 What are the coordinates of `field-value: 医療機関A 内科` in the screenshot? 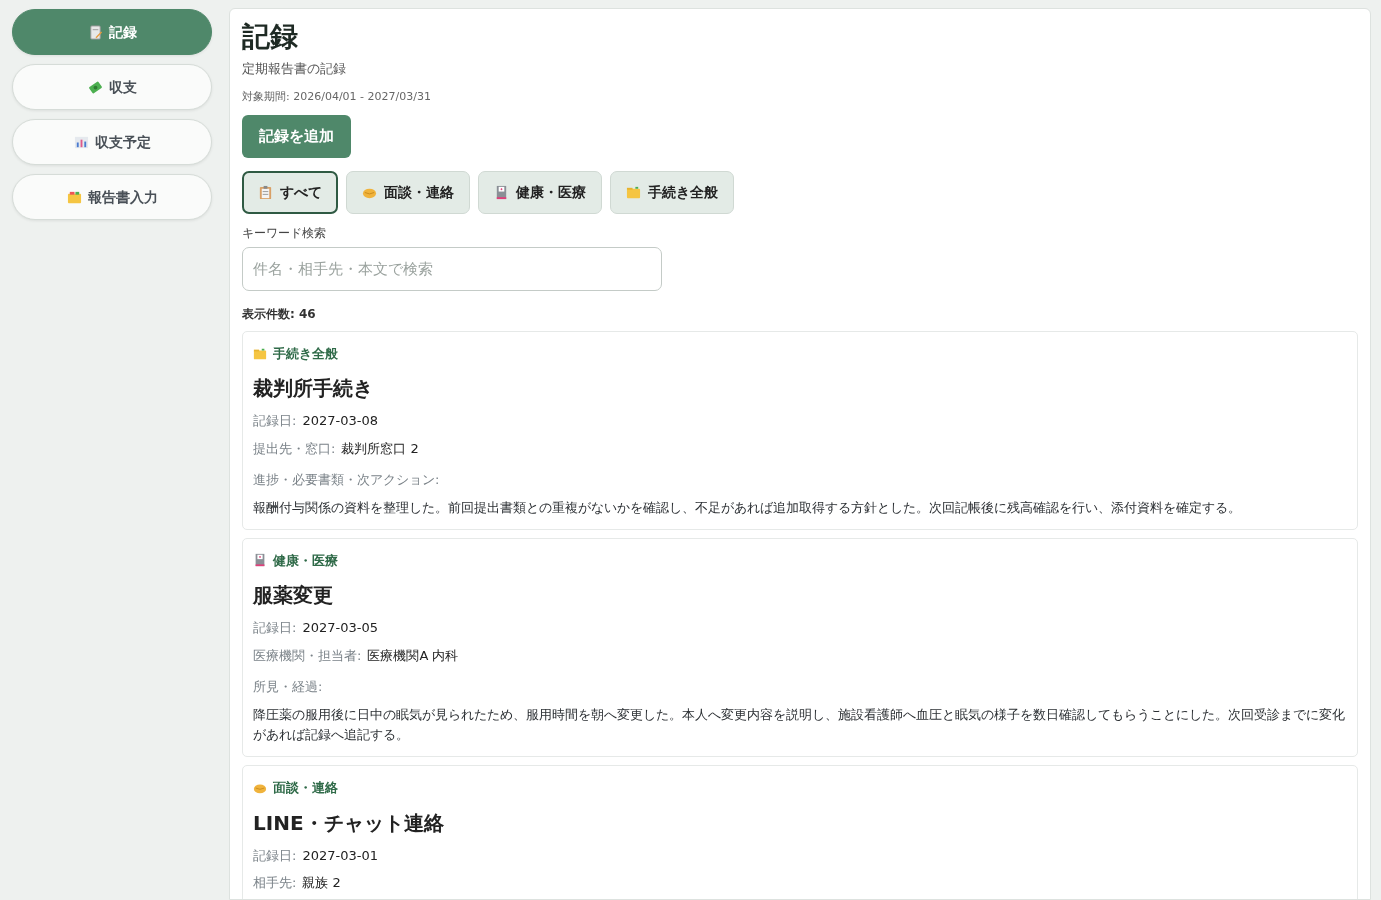 It's located at (413, 655).